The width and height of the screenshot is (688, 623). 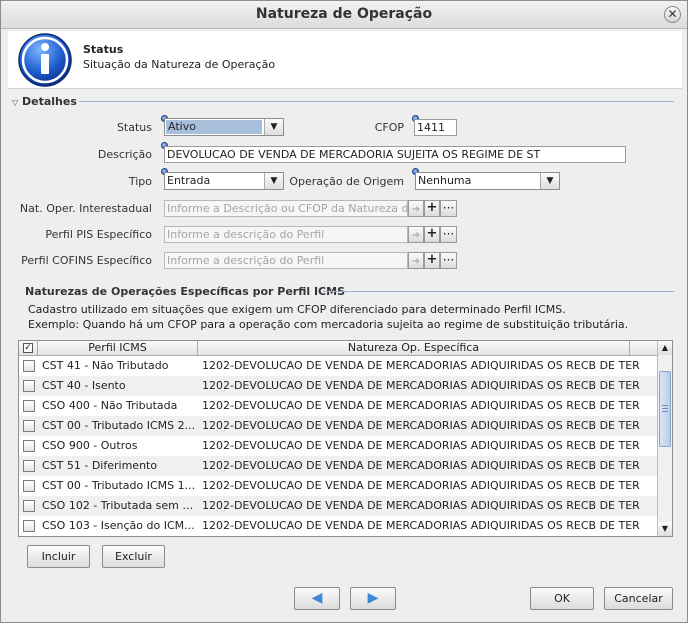 I want to click on header-panel: Status Situação da Natureza de Operação, so click(x=345, y=60).